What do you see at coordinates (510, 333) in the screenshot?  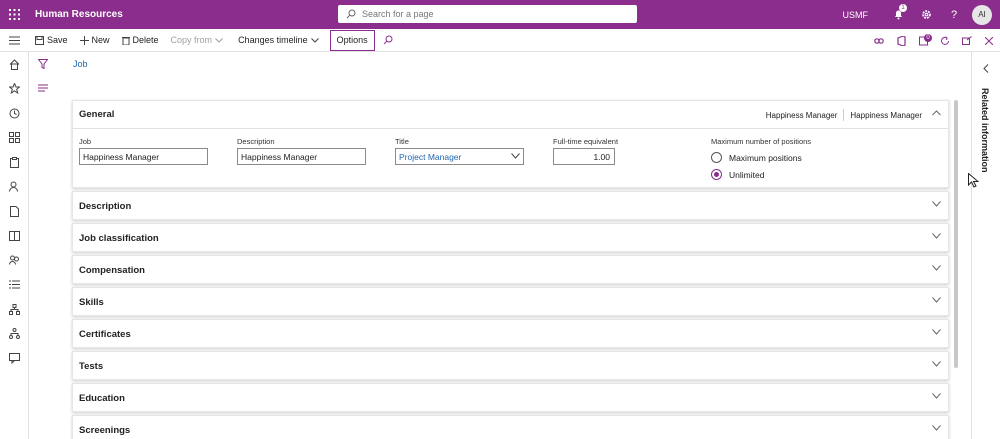 I see `fasttab-certificates: Certificates` at bounding box center [510, 333].